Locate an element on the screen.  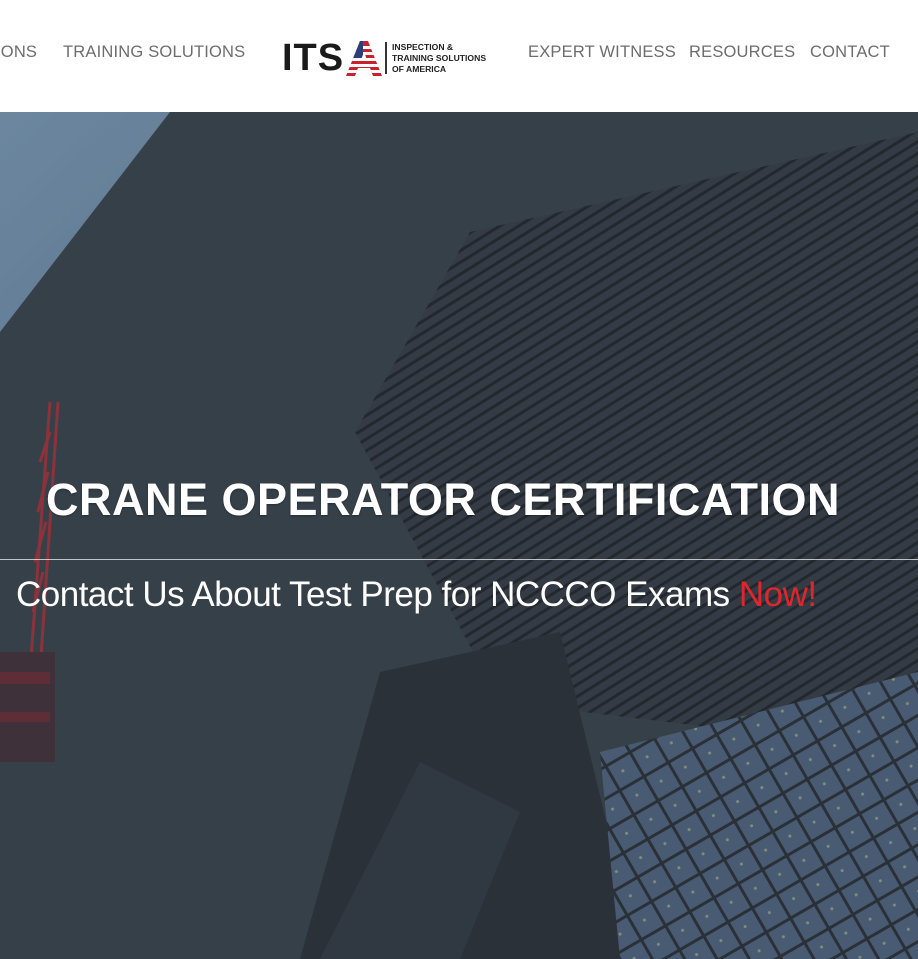
hero-title: CRANE OPERATOR CERTIFICATION is located at coordinates (443, 499).